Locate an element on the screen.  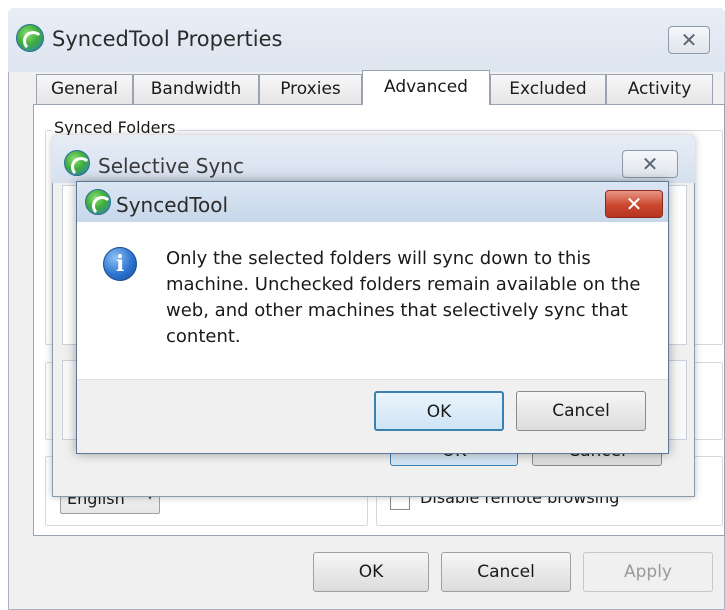
tab-proxies: Proxies is located at coordinates (310, 89).